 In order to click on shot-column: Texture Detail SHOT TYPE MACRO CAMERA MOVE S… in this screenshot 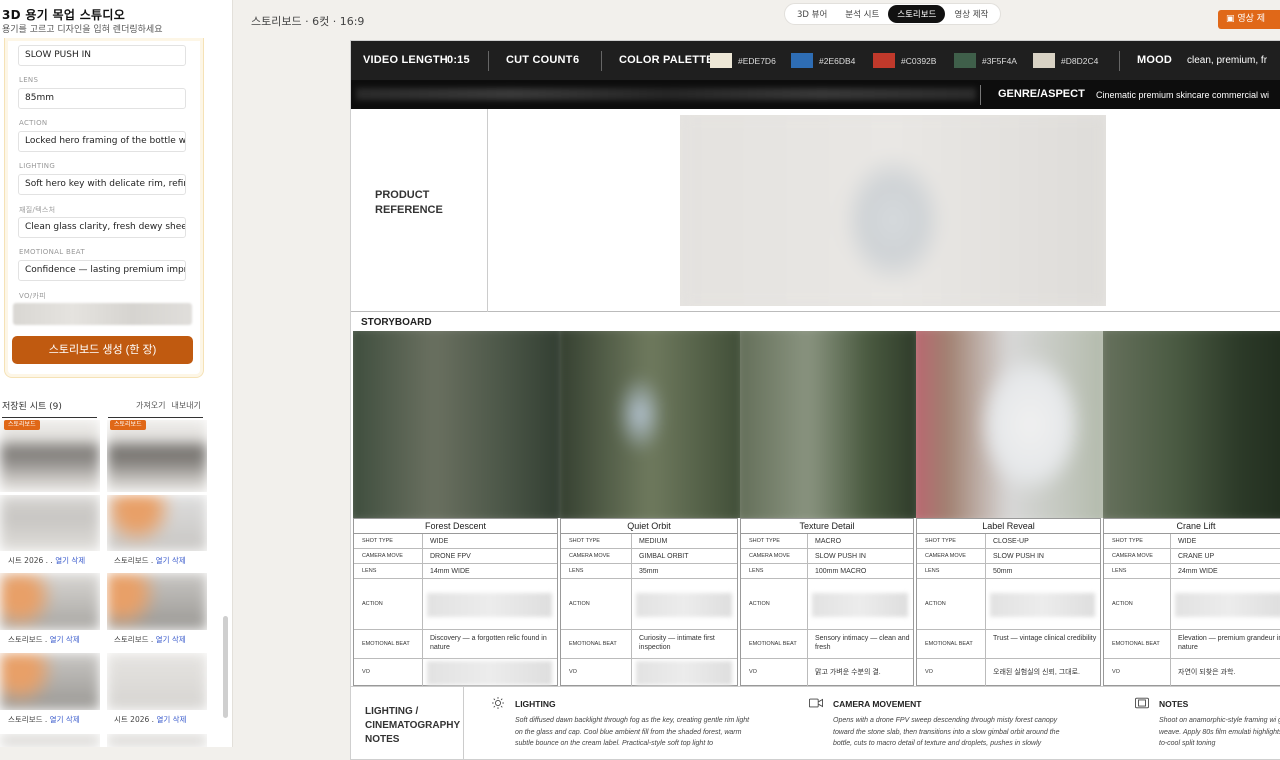, I will do `click(827, 602)`.